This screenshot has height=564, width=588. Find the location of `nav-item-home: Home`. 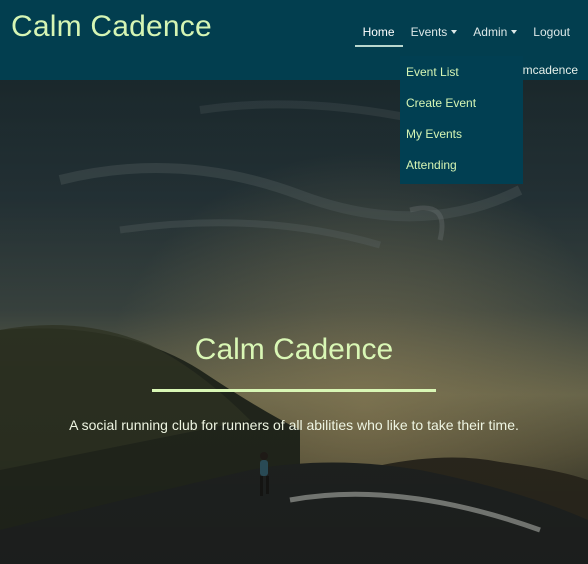

nav-item-home: Home is located at coordinates (378, 32).